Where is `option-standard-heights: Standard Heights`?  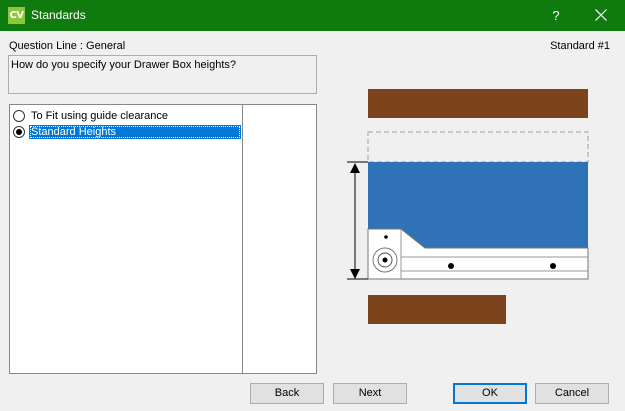 option-standard-heights: Standard Heights is located at coordinates (127, 132).